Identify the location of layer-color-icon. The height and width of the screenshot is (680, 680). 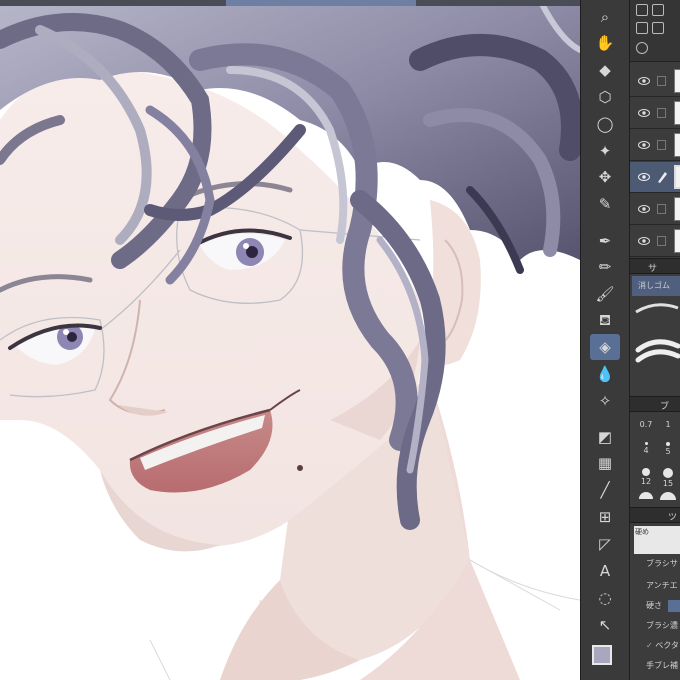
(642, 28).